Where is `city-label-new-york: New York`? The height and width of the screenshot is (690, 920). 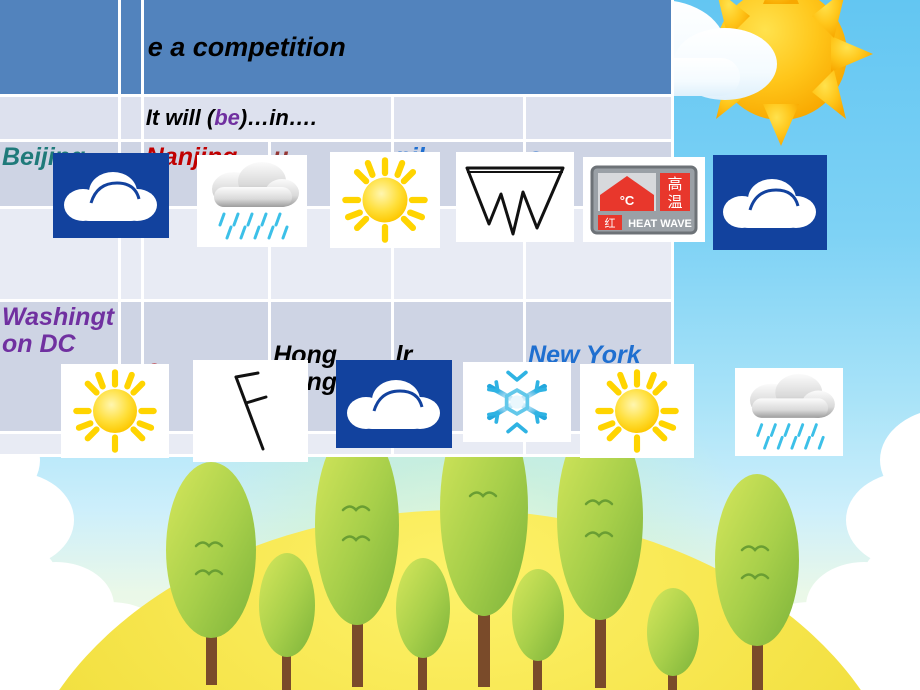
city-label-new-york: New York is located at coordinates (584, 355).